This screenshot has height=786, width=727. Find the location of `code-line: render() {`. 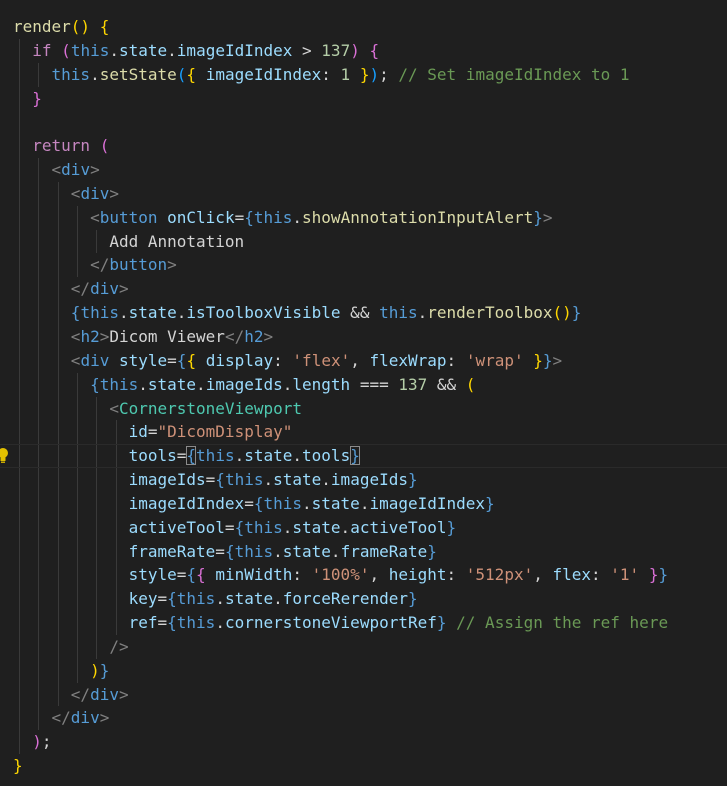

code-line: render() { is located at coordinates (363, 27).